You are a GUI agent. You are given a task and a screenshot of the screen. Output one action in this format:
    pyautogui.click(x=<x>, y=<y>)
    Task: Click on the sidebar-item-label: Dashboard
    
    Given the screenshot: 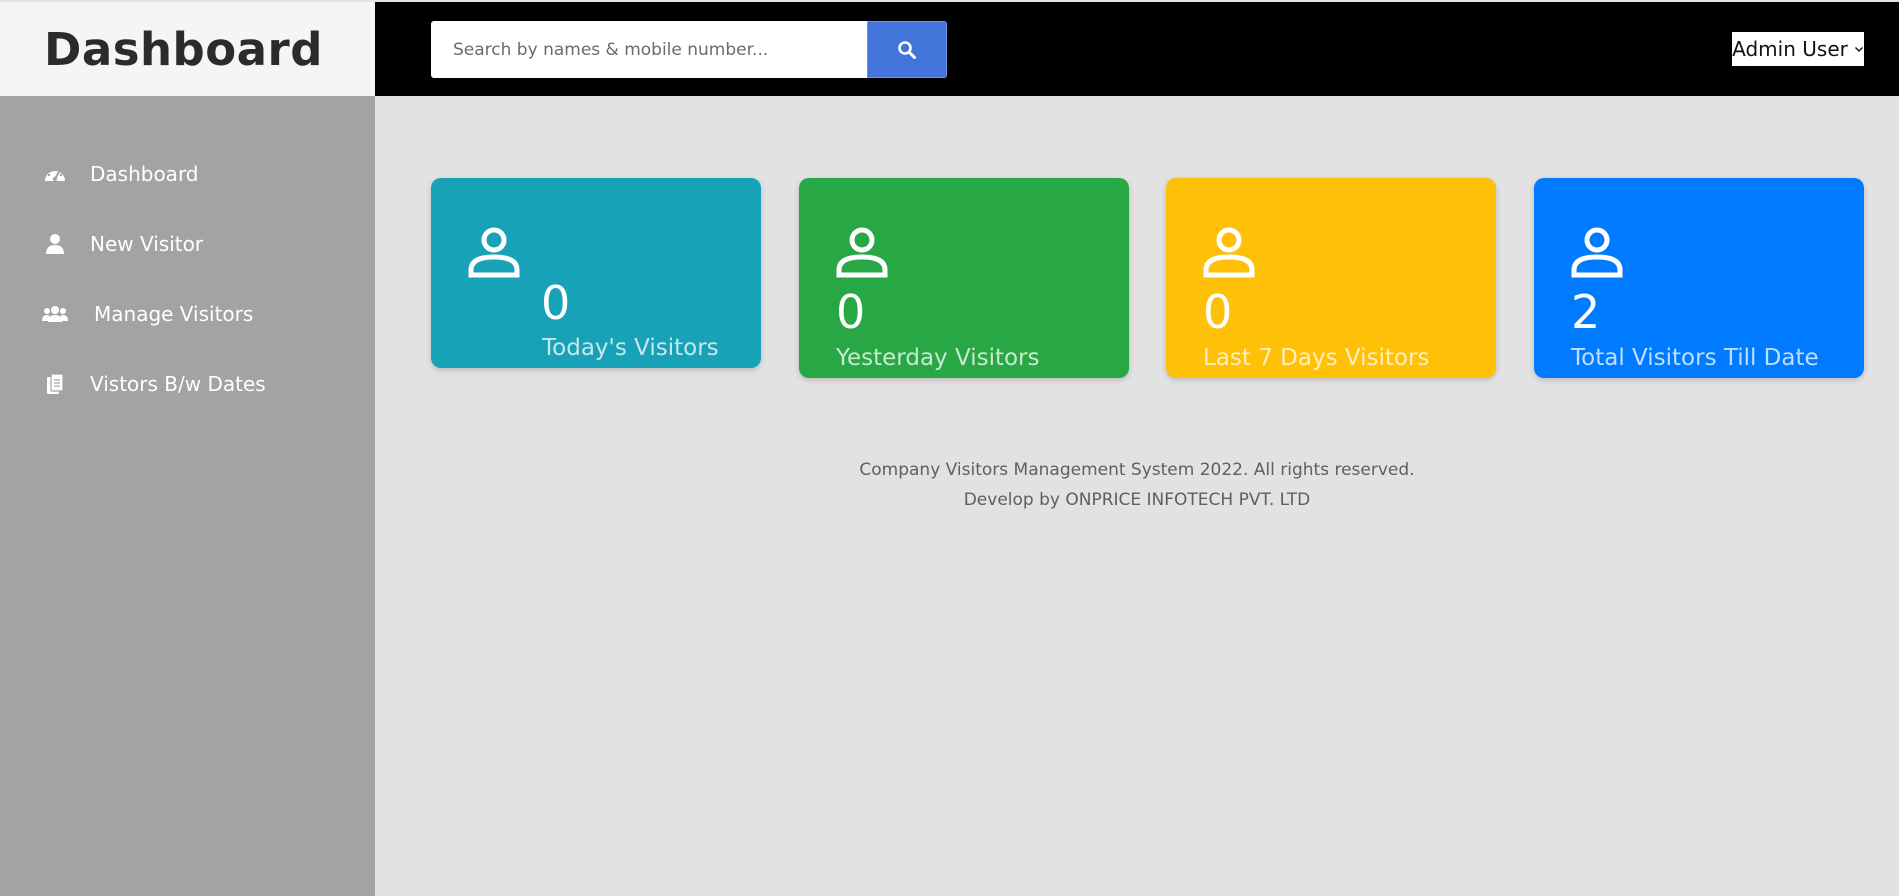 What is the action you would take?
    pyautogui.click(x=144, y=174)
    